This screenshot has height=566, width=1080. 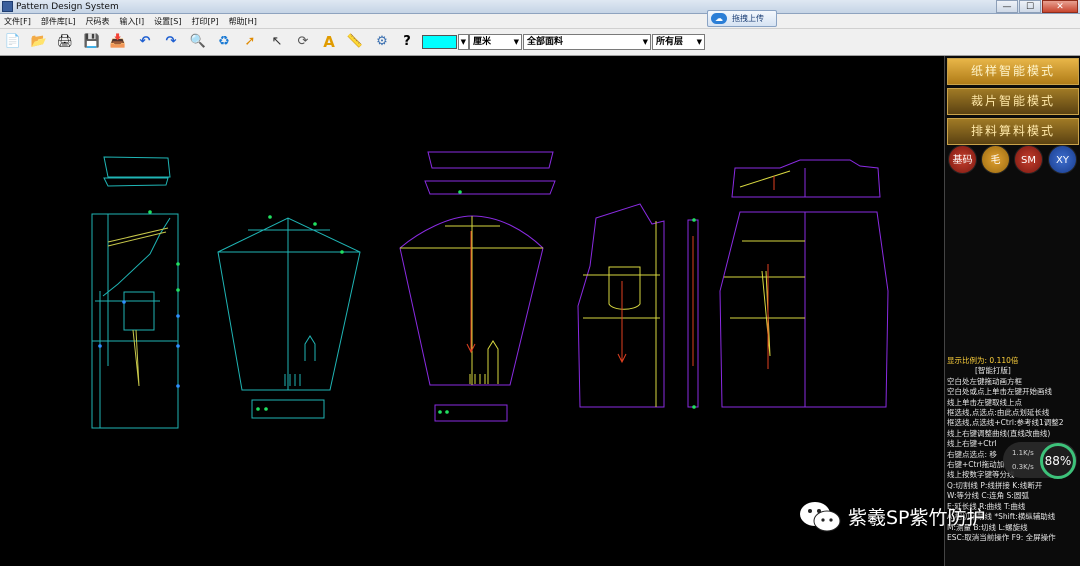 I want to click on select-arrow-icon: ➚, so click(x=250, y=42).